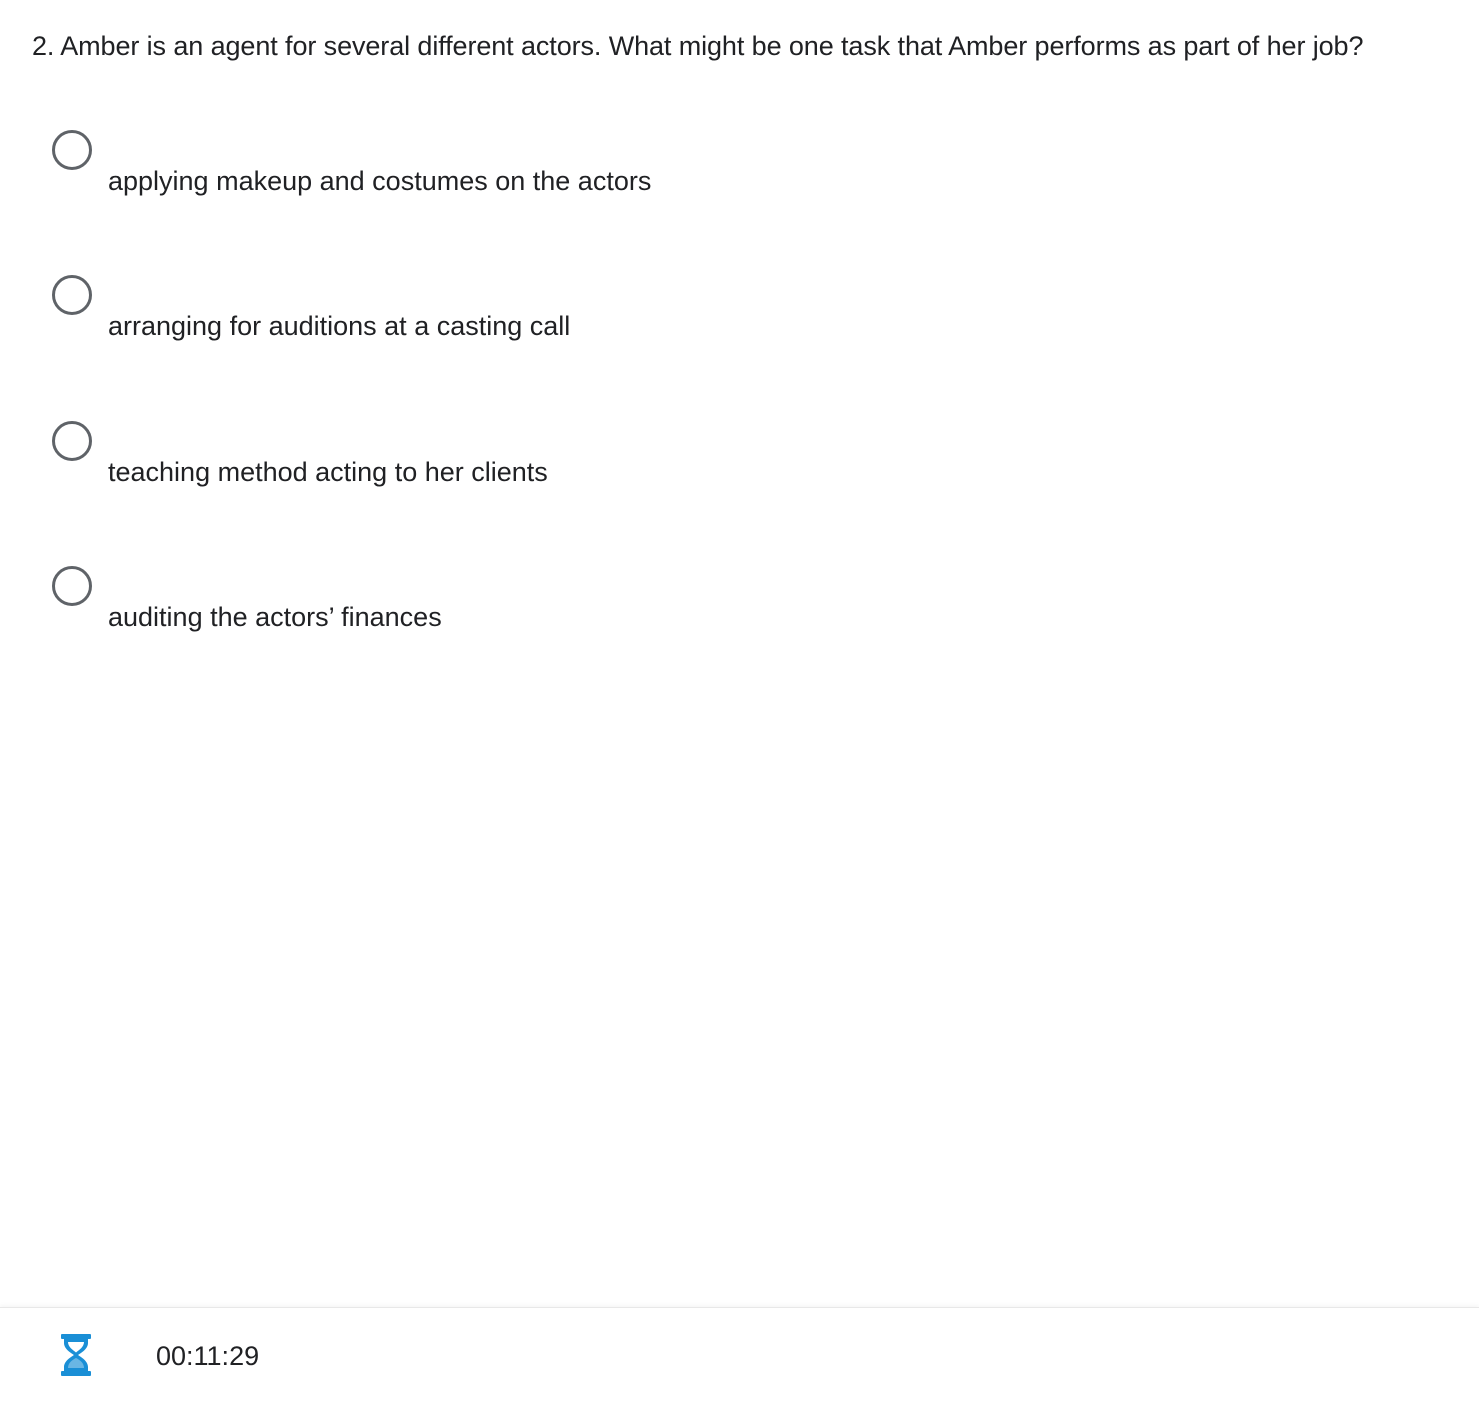 The width and height of the screenshot is (1479, 1406). I want to click on option-3: teaching method acting to her clients, so click(500, 476).